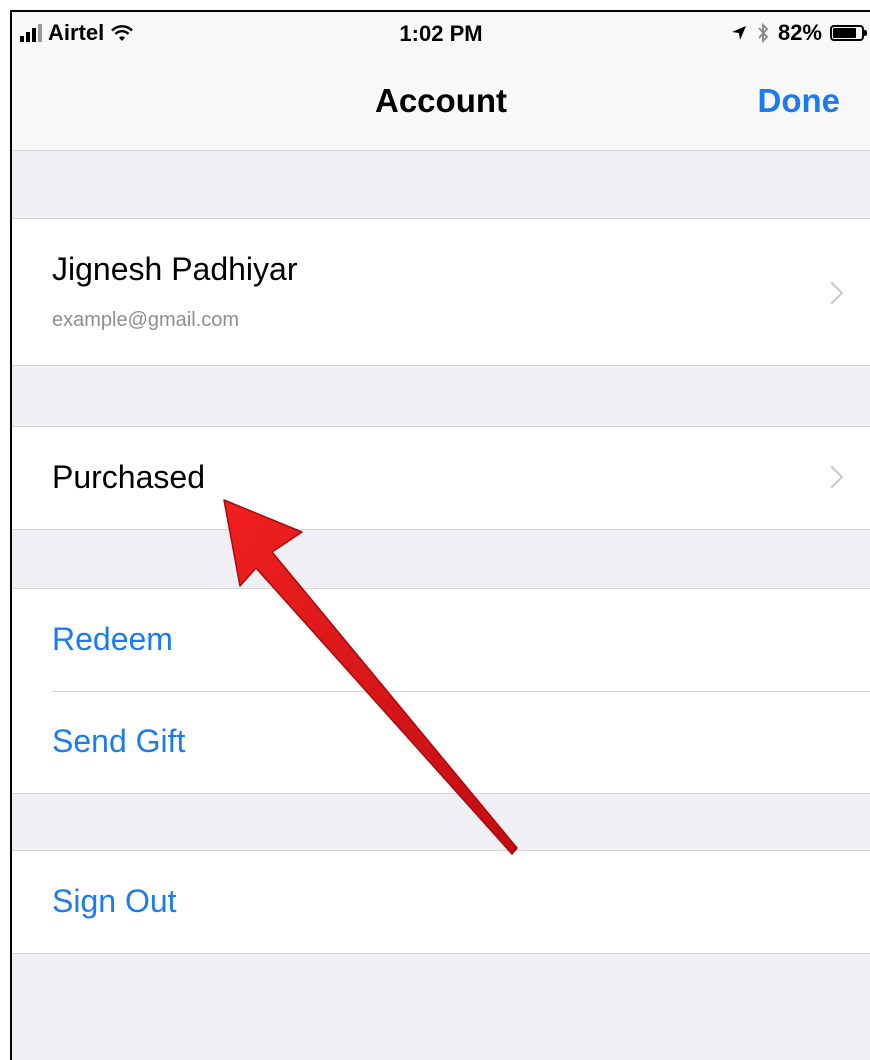 The height and width of the screenshot is (1060, 870). What do you see at coordinates (370, 677) in the screenshot?
I see `annotation-arrow-icon` at bounding box center [370, 677].